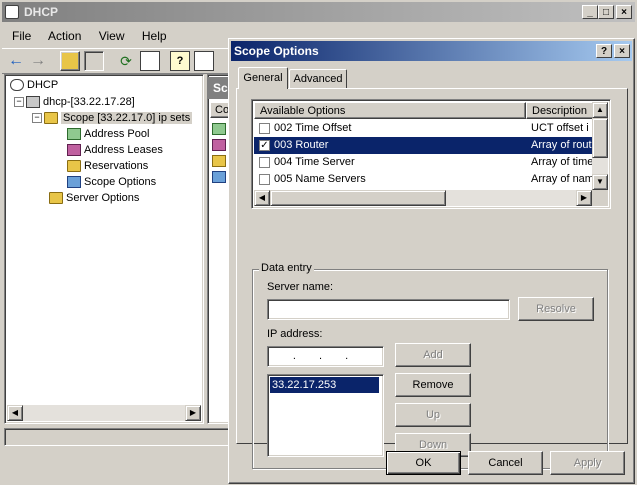  Describe the element at coordinates (74, 102) in the screenshot. I see `tree-item-server: − dhcp-[33.22.17.28]` at that location.